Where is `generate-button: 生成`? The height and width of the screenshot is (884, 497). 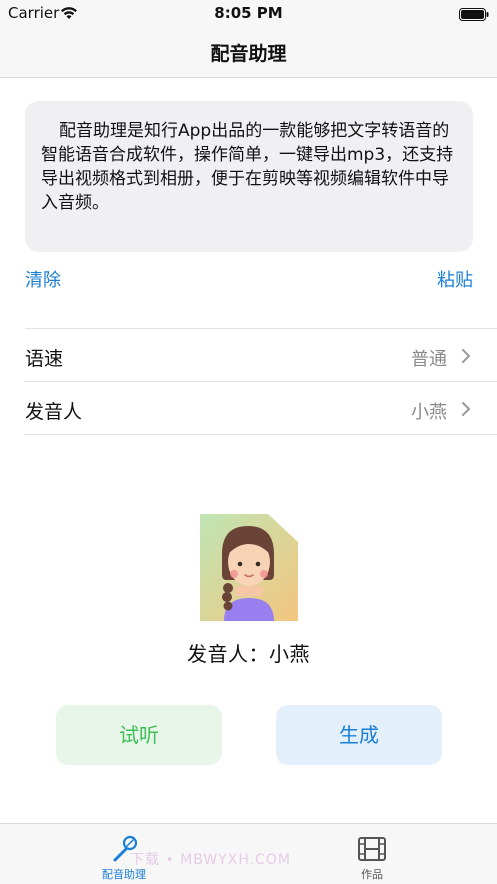
generate-button: 生成 is located at coordinates (359, 735).